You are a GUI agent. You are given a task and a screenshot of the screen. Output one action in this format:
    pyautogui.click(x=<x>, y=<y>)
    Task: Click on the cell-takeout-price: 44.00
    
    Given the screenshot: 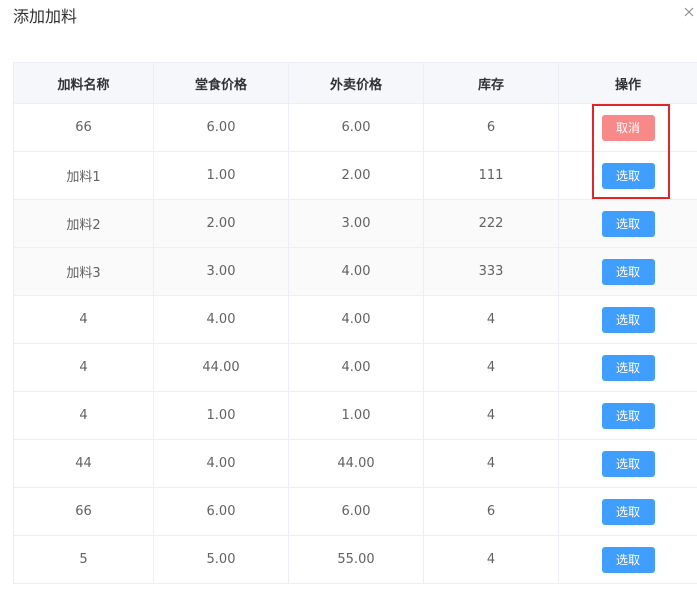 What is the action you would take?
    pyautogui.click(x=356, y=463)
    